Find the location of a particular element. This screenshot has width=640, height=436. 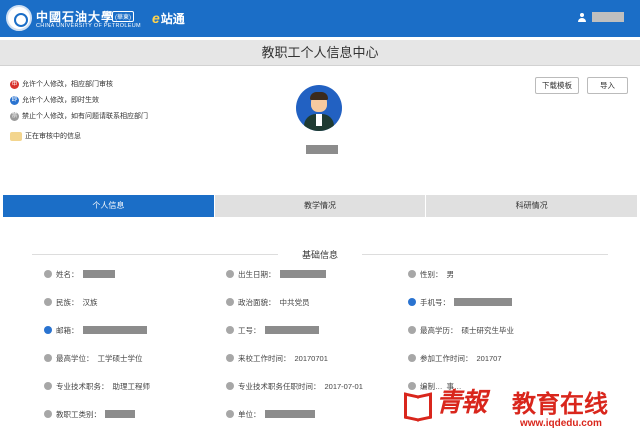

watermark-url: www.iqdedu.com is located at coordinates (561, 423).